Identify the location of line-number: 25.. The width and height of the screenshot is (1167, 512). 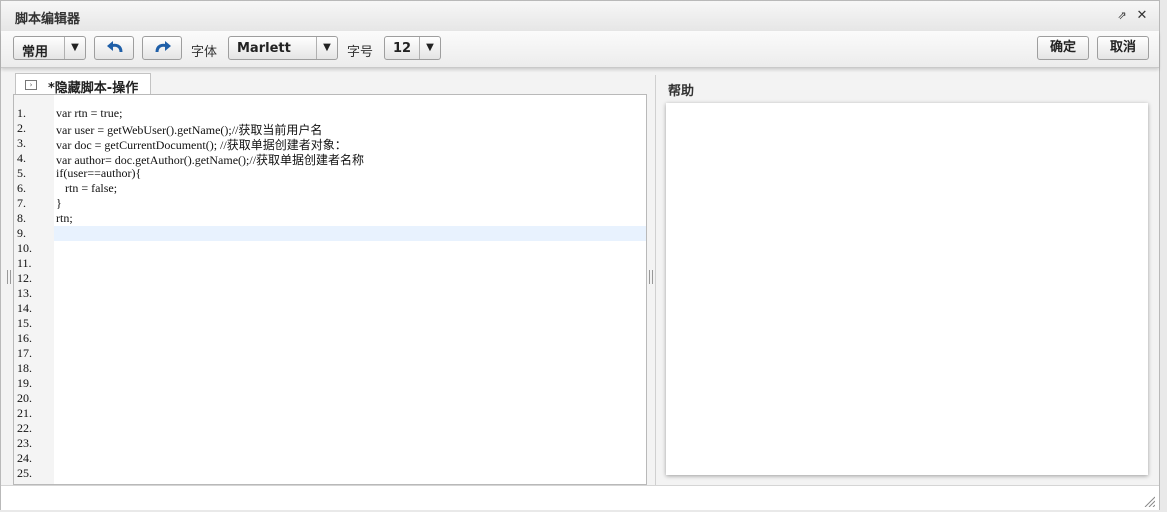
(24, 473).